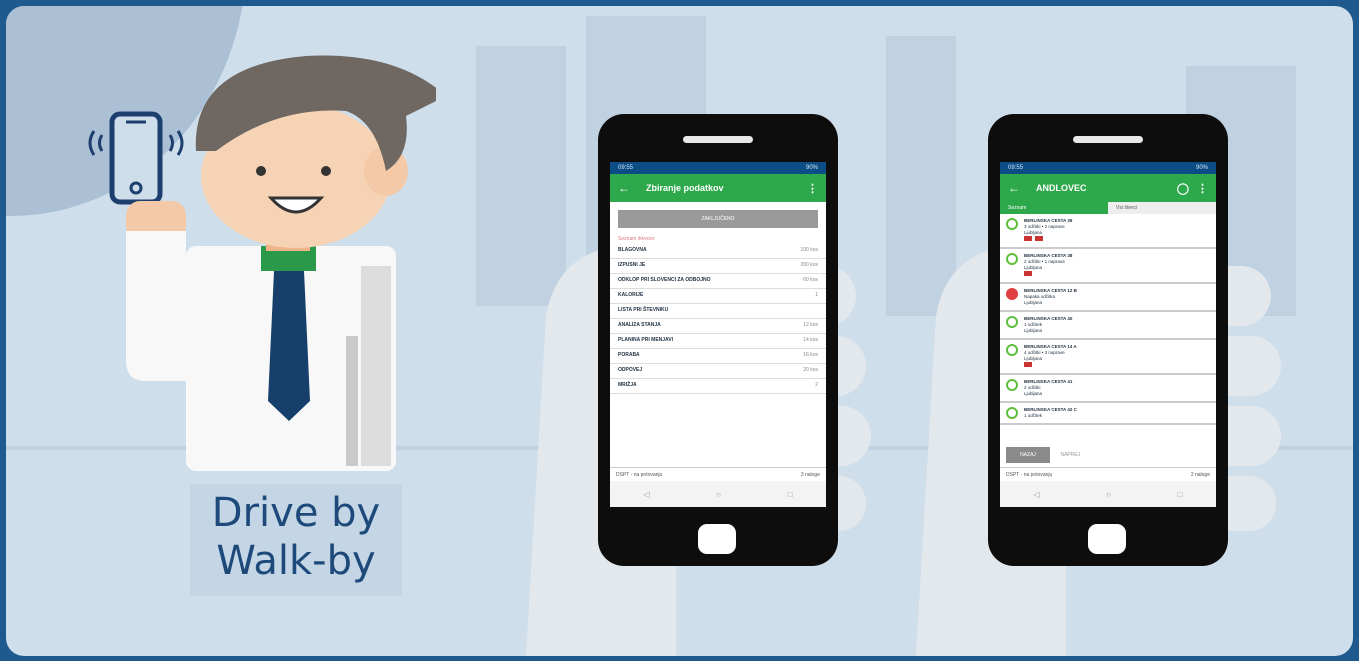 Image resolution: width=1359 pixels, height=661 pixels. What do you see at coordinates (1108, 168) in the screenshot?
I see `status-bar: 09:55 90%` at bounding box center [1108, 168].